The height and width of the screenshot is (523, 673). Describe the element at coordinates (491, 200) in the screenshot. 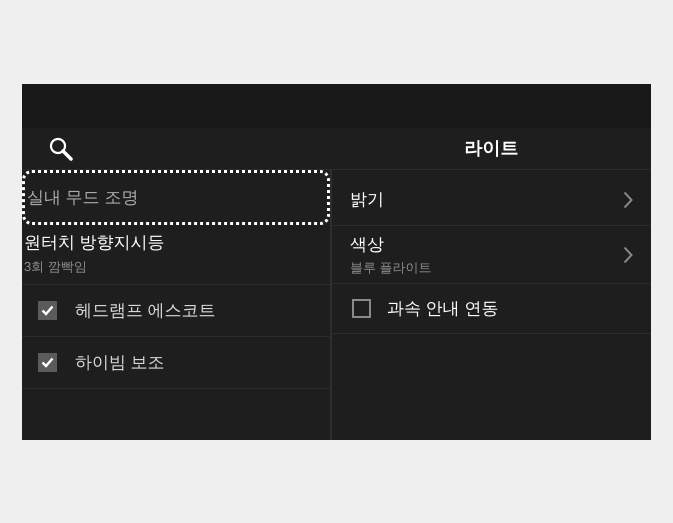

I see `menu-item: 밝기` at that location.